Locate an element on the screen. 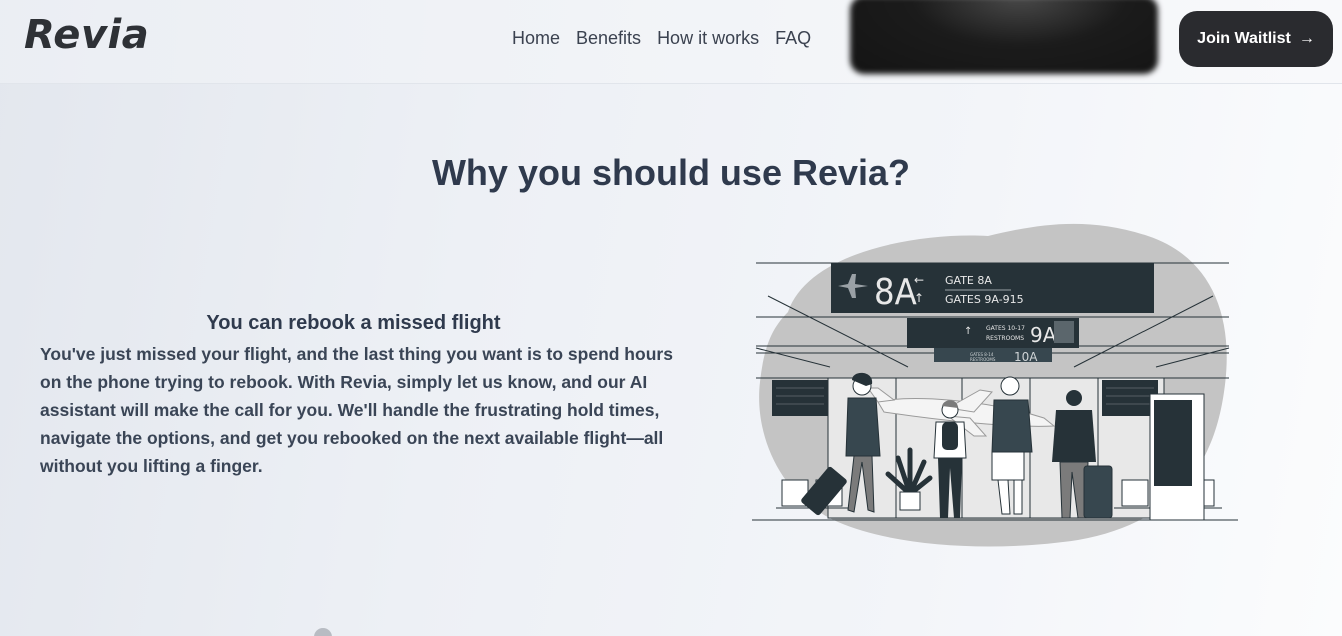  section-title: Why you should use Revia? is located at coordinates (671, 172).